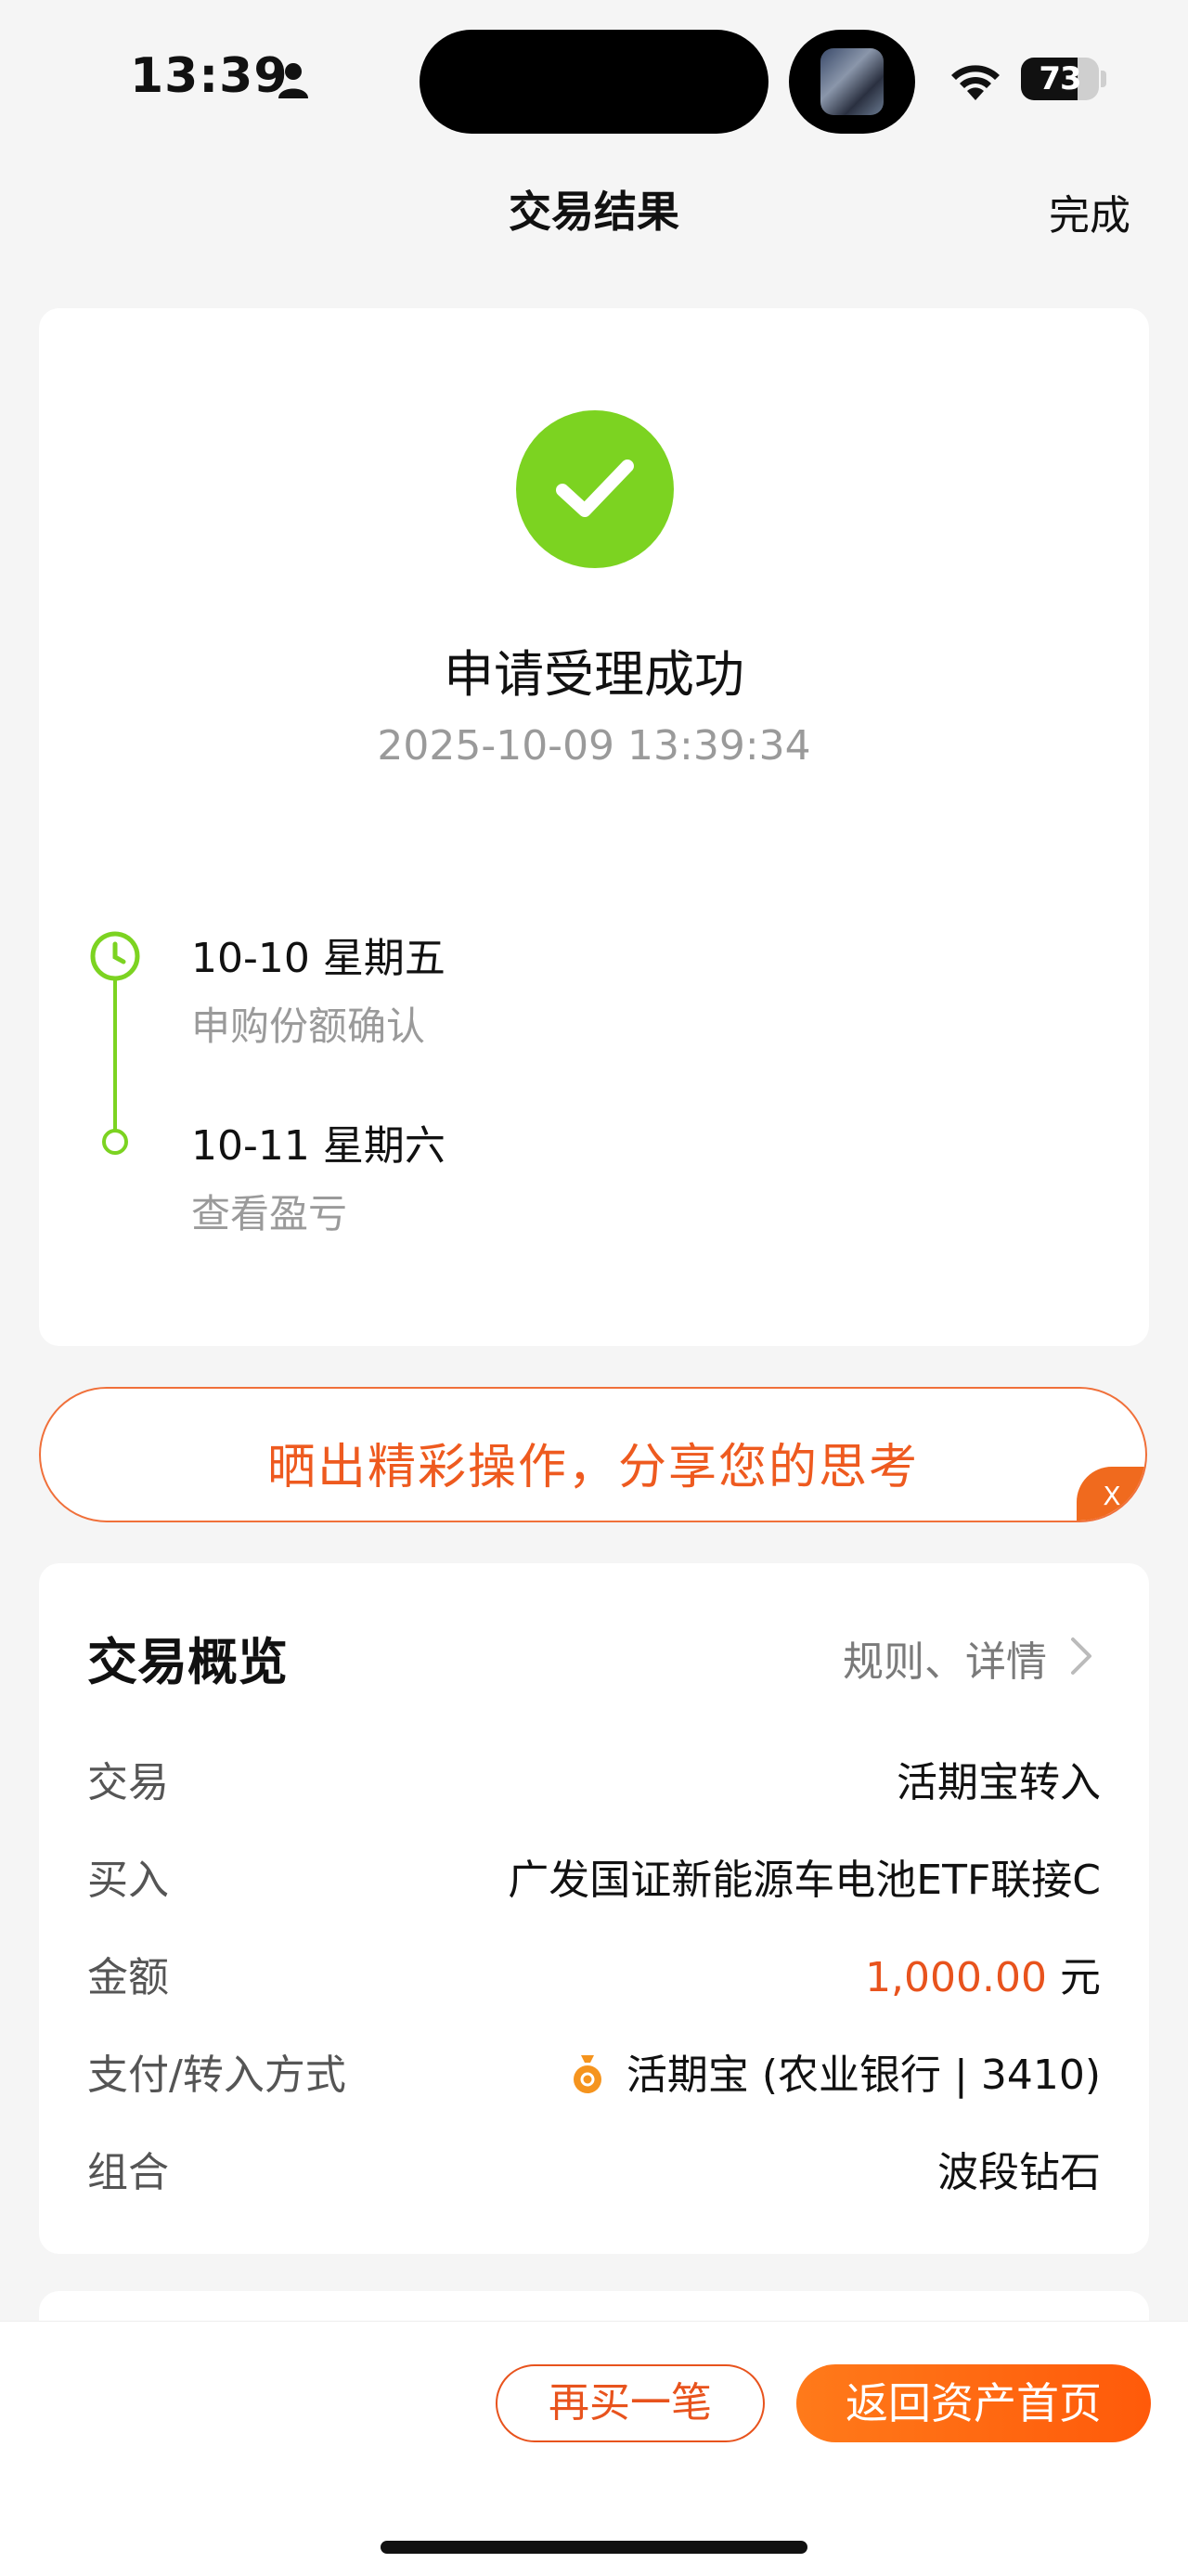 The width and height of the screenshot is (1188, 2576). I want to click on row-value: 活期宝 (农业银行 | 3410), so click(835, 2071).